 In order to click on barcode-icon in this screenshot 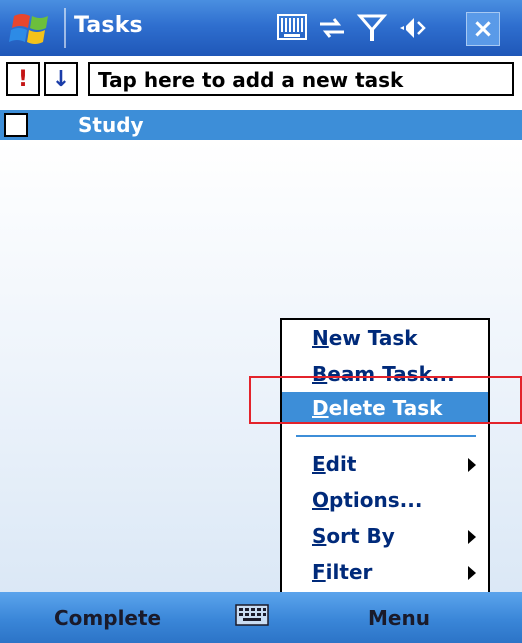, I will do `click(292, 28)`.